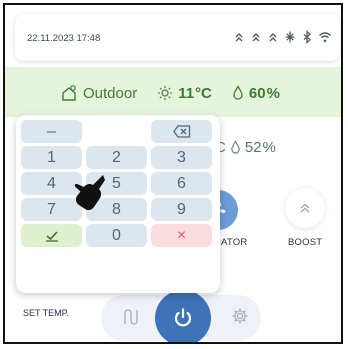 This screenshot has height=349, width=348. I want to click on gear-icon, so click(240, 316).